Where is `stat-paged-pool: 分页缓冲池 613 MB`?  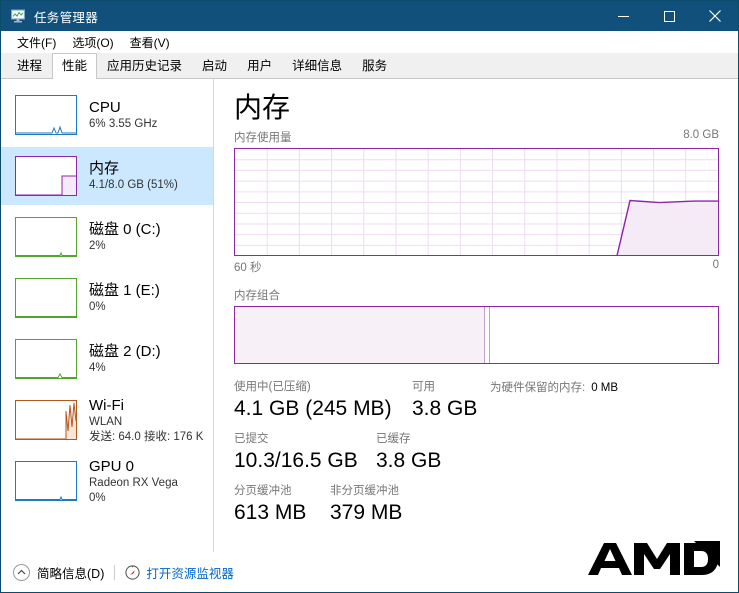 stat-paged-pool: 分页缓冲池 613 MB is located at coordinates (282, 505).